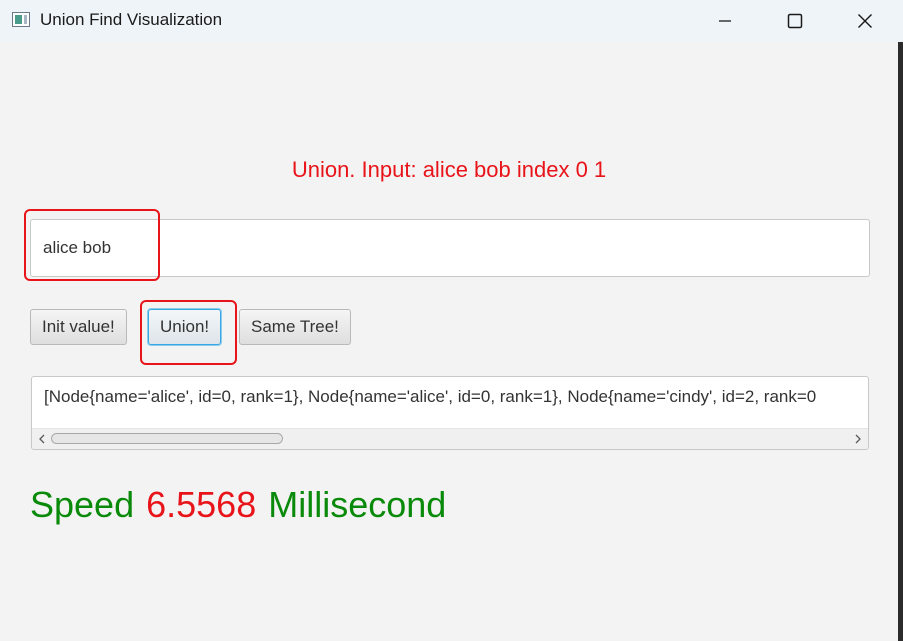 Image resolution: width=903 pixels, height=641 pixels. I want to click on chevron-right-icon, so click(858, 439).